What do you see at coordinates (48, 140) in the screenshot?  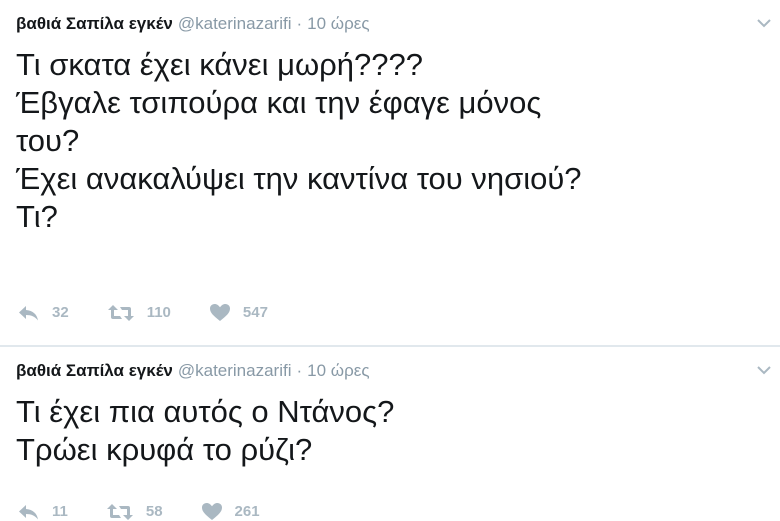 I see `tweet-text-line: του?` at bounding box center [48, 140].